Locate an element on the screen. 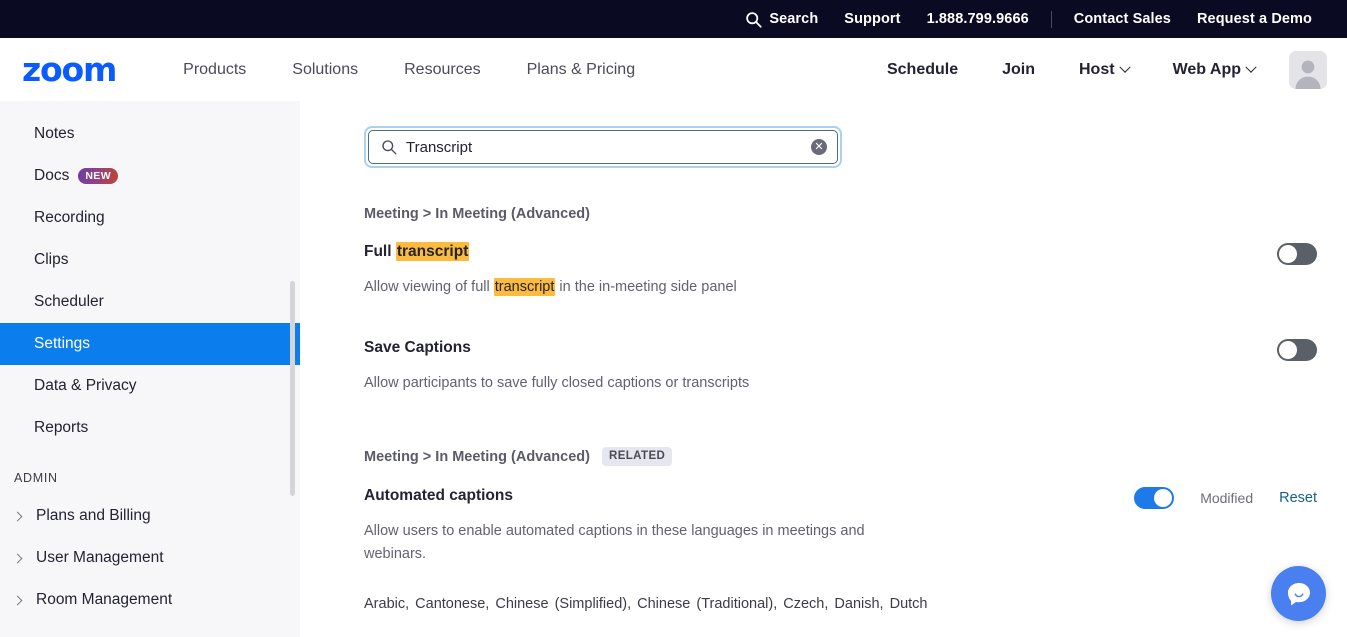 The image size is (1347, 637). setting-desc-text: in the in-meeting side panel is located at coordinates (646, 286).